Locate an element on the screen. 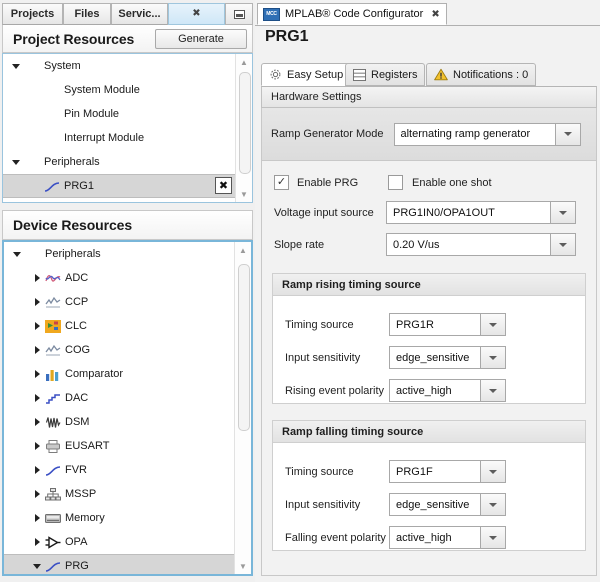 The width and height of the screenshot is (600, 582). tree-item-opa: OPA is located at coordinates (119, 542).